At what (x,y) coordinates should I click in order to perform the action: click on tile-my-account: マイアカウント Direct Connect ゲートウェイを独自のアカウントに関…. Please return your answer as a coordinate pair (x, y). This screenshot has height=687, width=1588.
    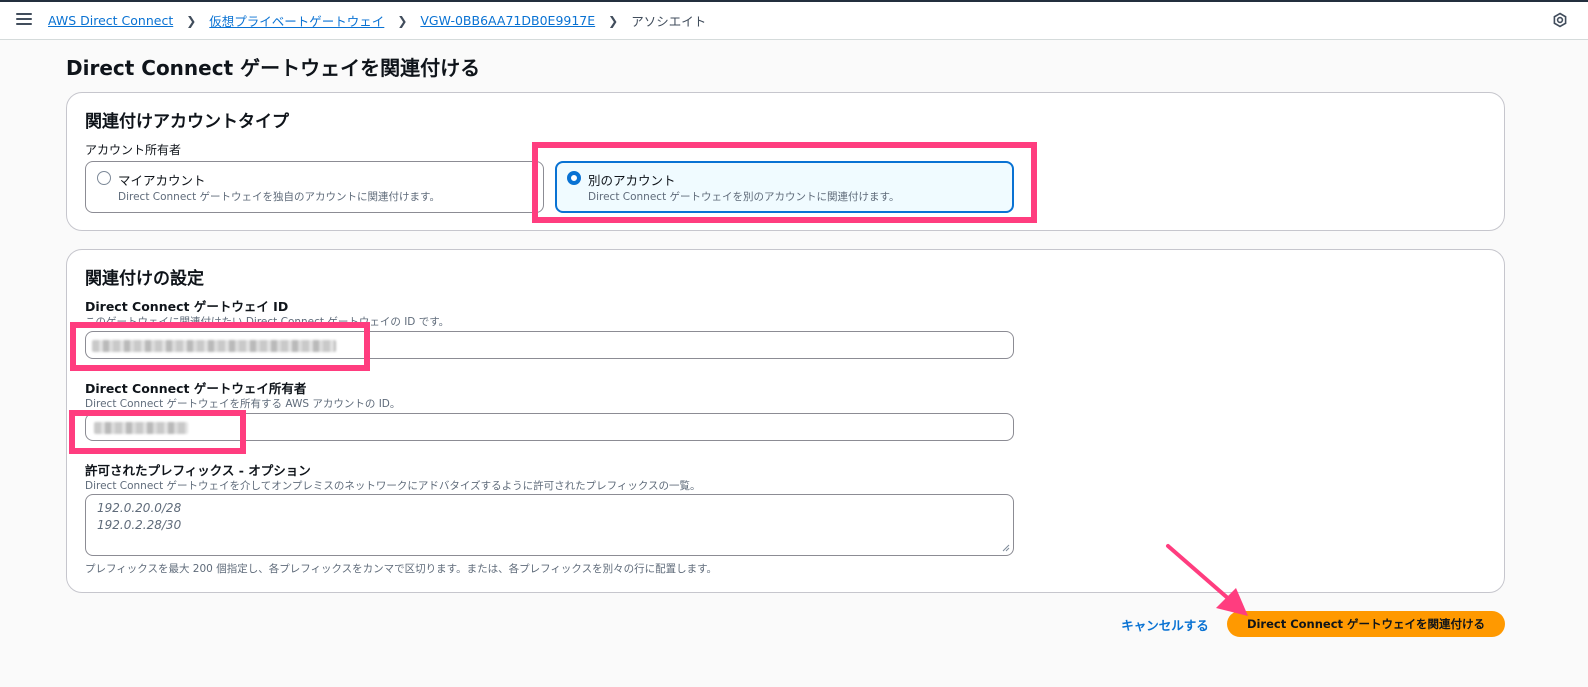
    Looking at the image, I should click on (314, 187).